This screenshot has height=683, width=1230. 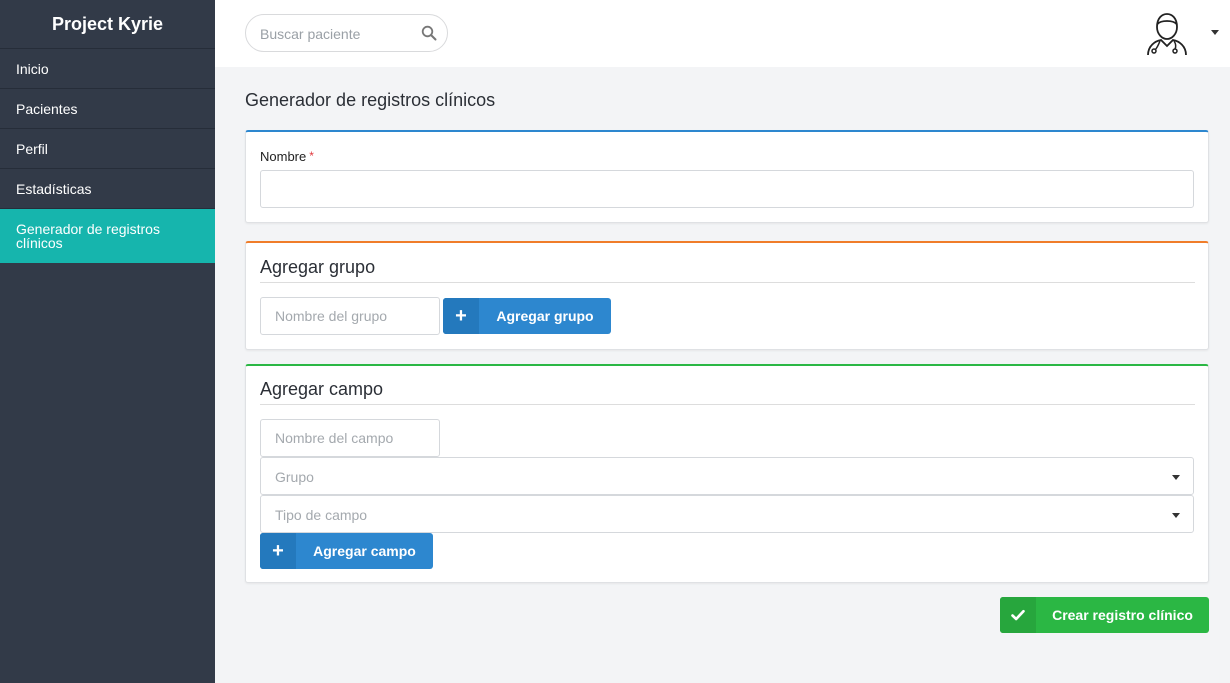 What do you see at coordinates (1215, 32) in the screenshot?
I see `user-menu-chevron-down-icon` at bounding box center [1215, 32].